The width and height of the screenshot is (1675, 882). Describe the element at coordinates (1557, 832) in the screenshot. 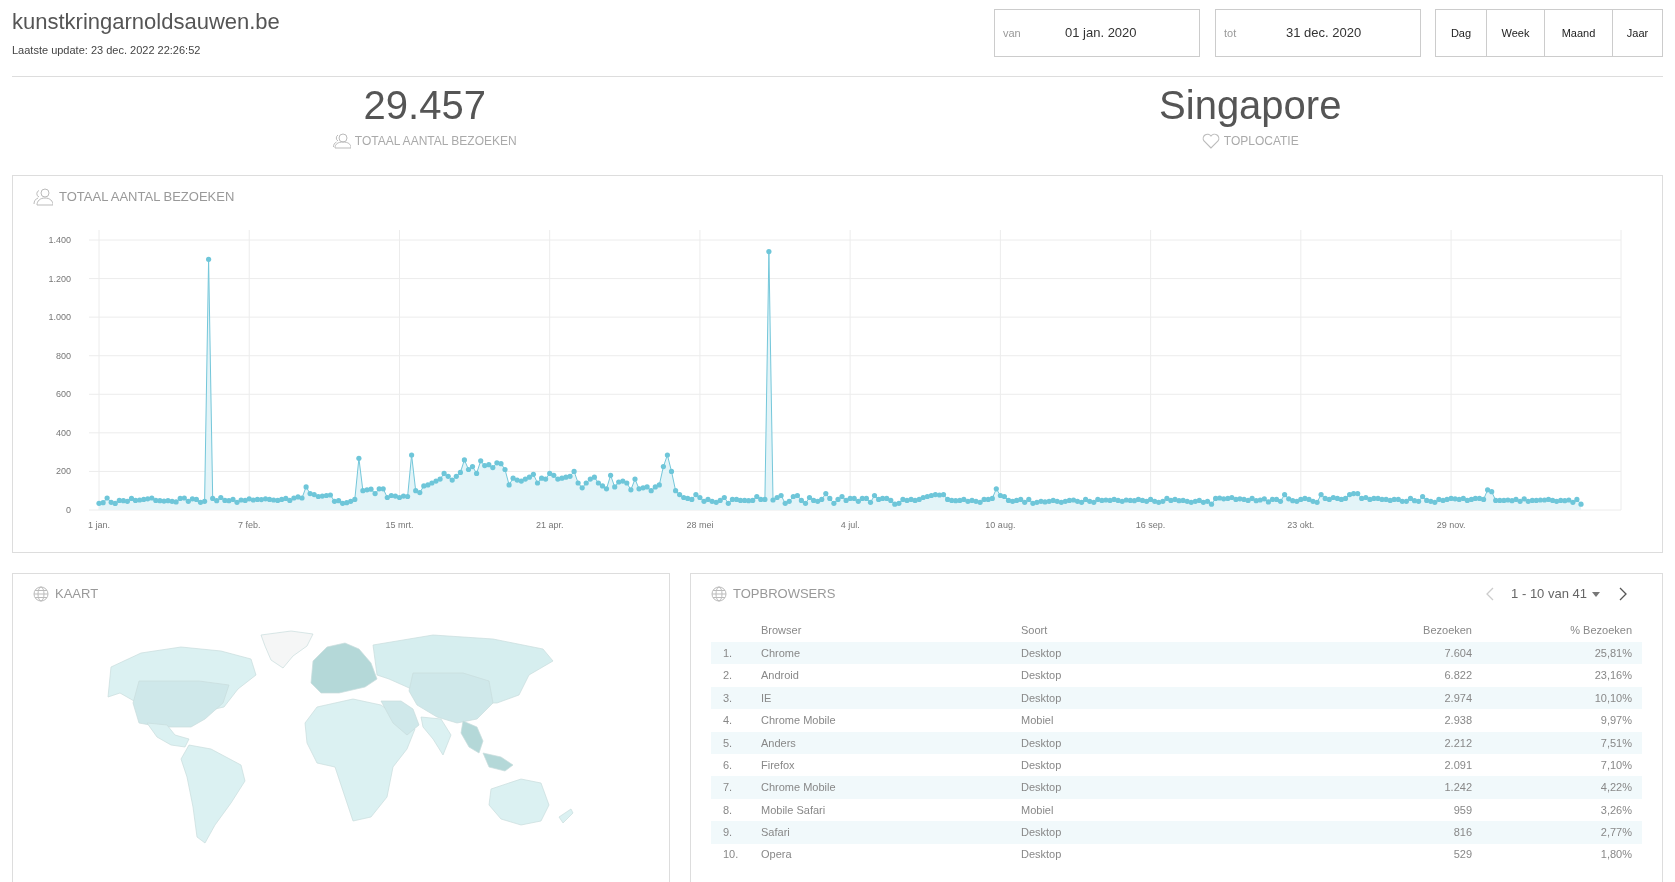

I see `table-cell: 2,77%` at that location.